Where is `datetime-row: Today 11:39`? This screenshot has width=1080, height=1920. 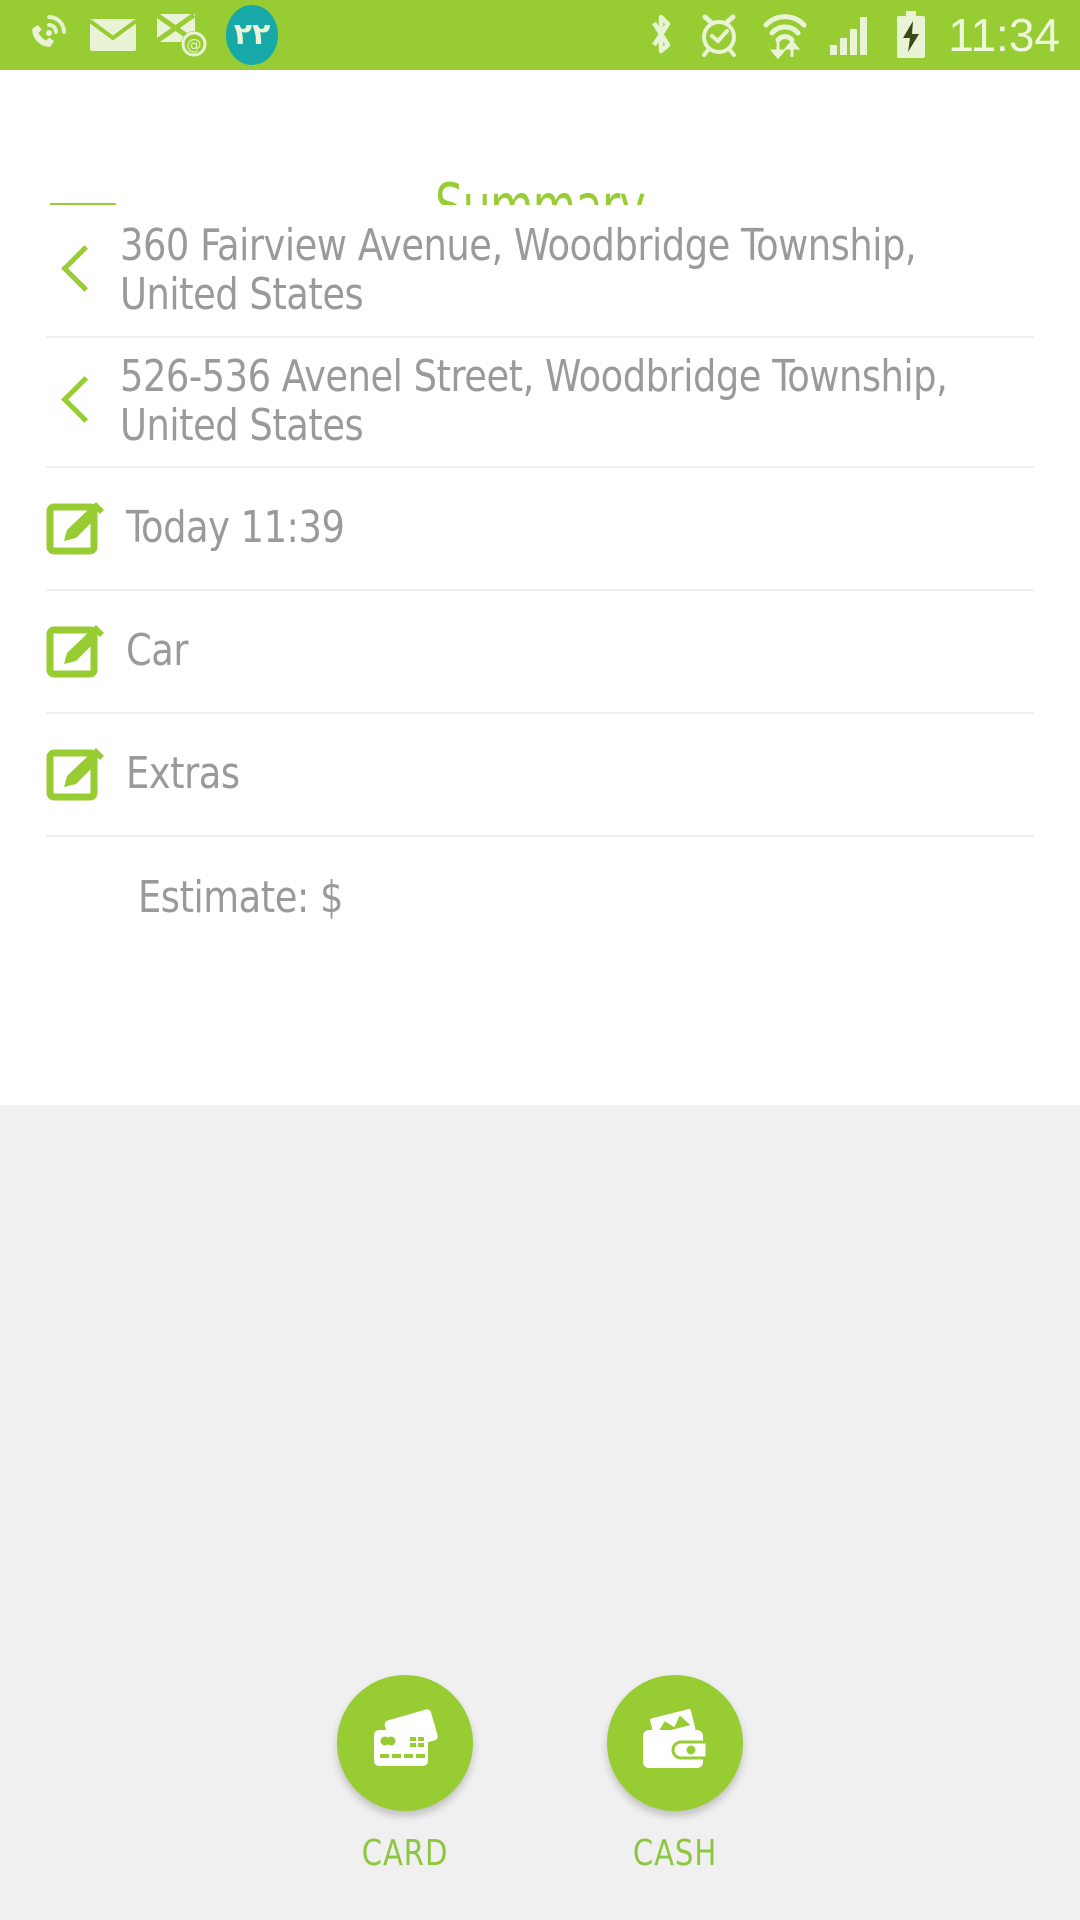
datetime-row: Today 11:39 is located at coordinates (540, 527).